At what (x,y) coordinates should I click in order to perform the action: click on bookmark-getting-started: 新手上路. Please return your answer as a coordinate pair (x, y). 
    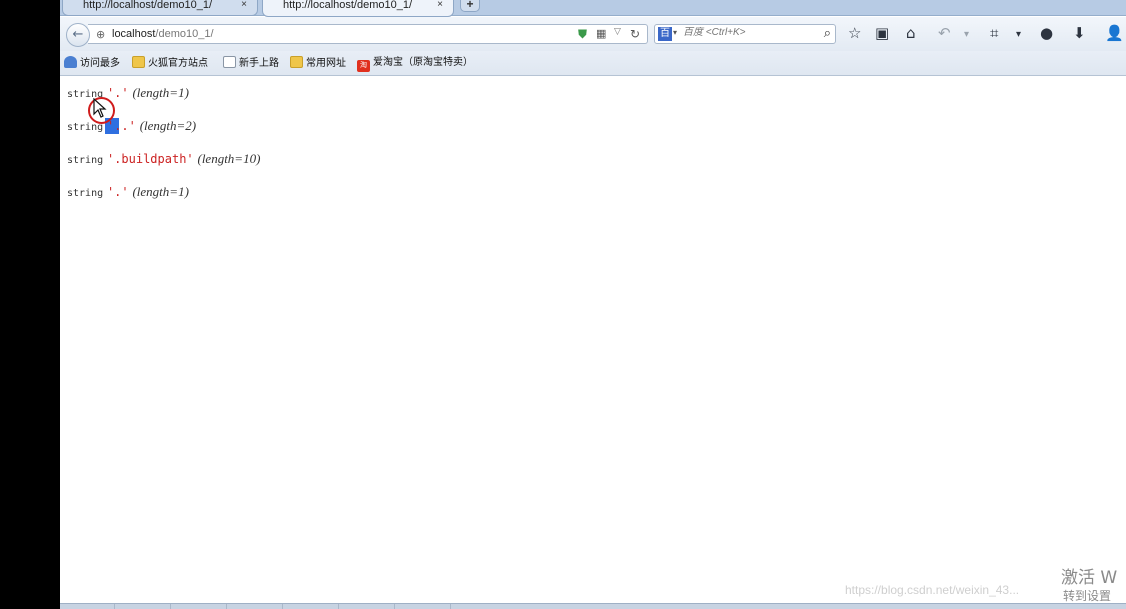
    Looking at the image, I should click on (251, 63).